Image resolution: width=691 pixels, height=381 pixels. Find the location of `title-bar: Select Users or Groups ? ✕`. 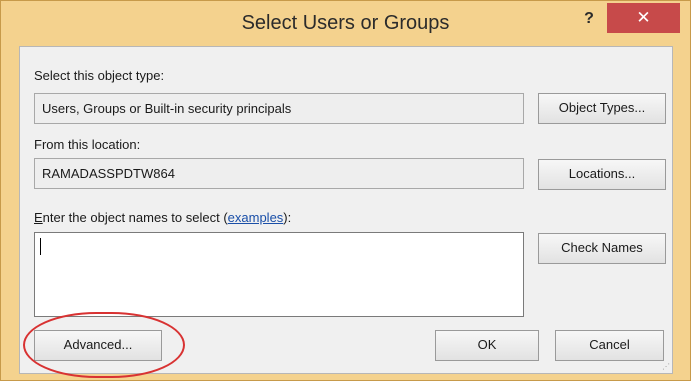

title-bar: Select Users or Groups ? ✕ is located at coordinates (345, 24).